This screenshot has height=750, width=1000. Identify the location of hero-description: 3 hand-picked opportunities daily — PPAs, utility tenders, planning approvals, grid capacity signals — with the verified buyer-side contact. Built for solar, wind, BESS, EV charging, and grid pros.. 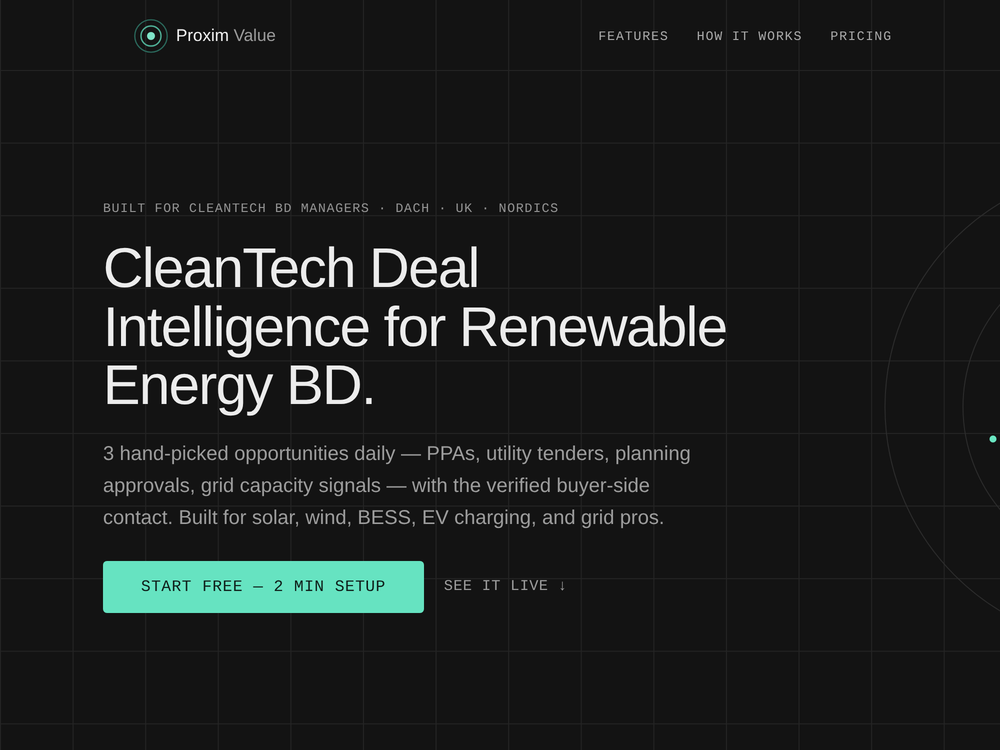
(397, 486).